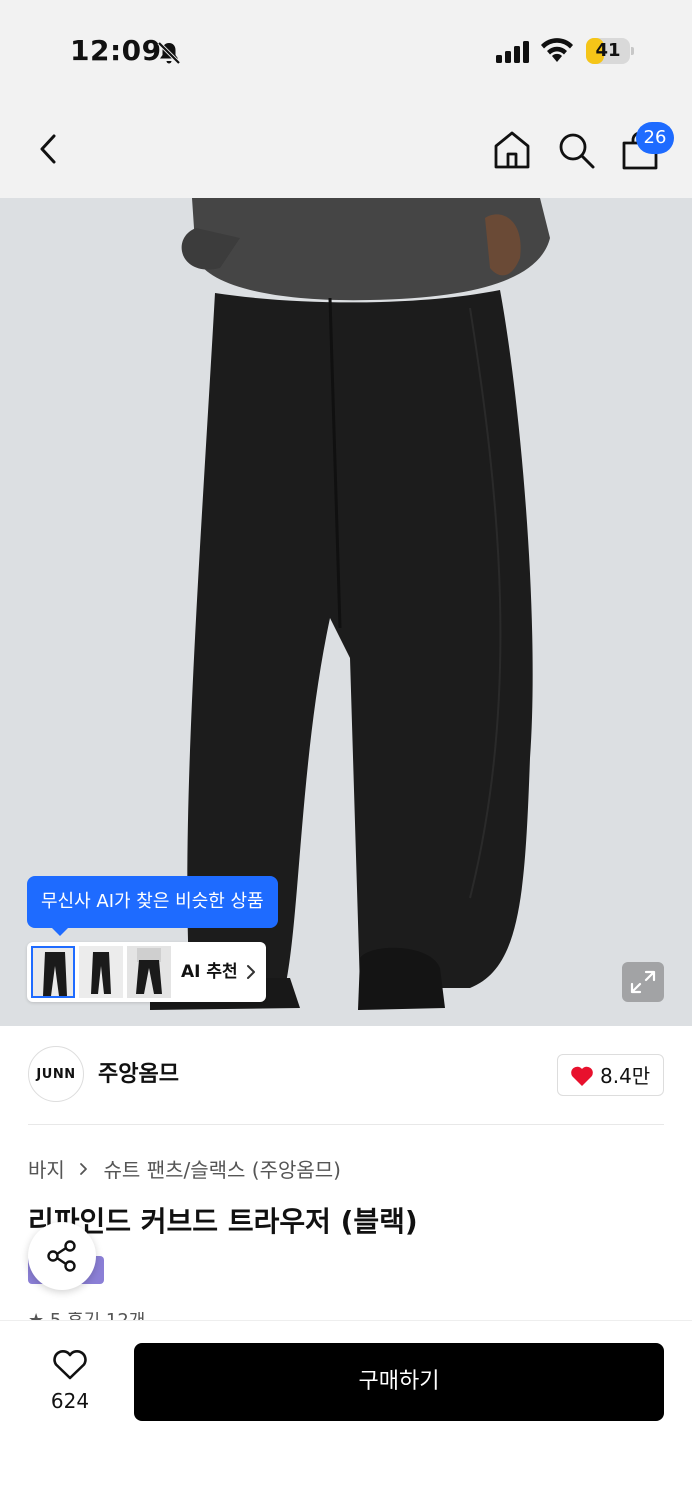 The image size is (692, 1500). What do you see at coordinates (116, 50) in the screenshot?
I see `status-time: 12:09` at bounding box center [116, 50].